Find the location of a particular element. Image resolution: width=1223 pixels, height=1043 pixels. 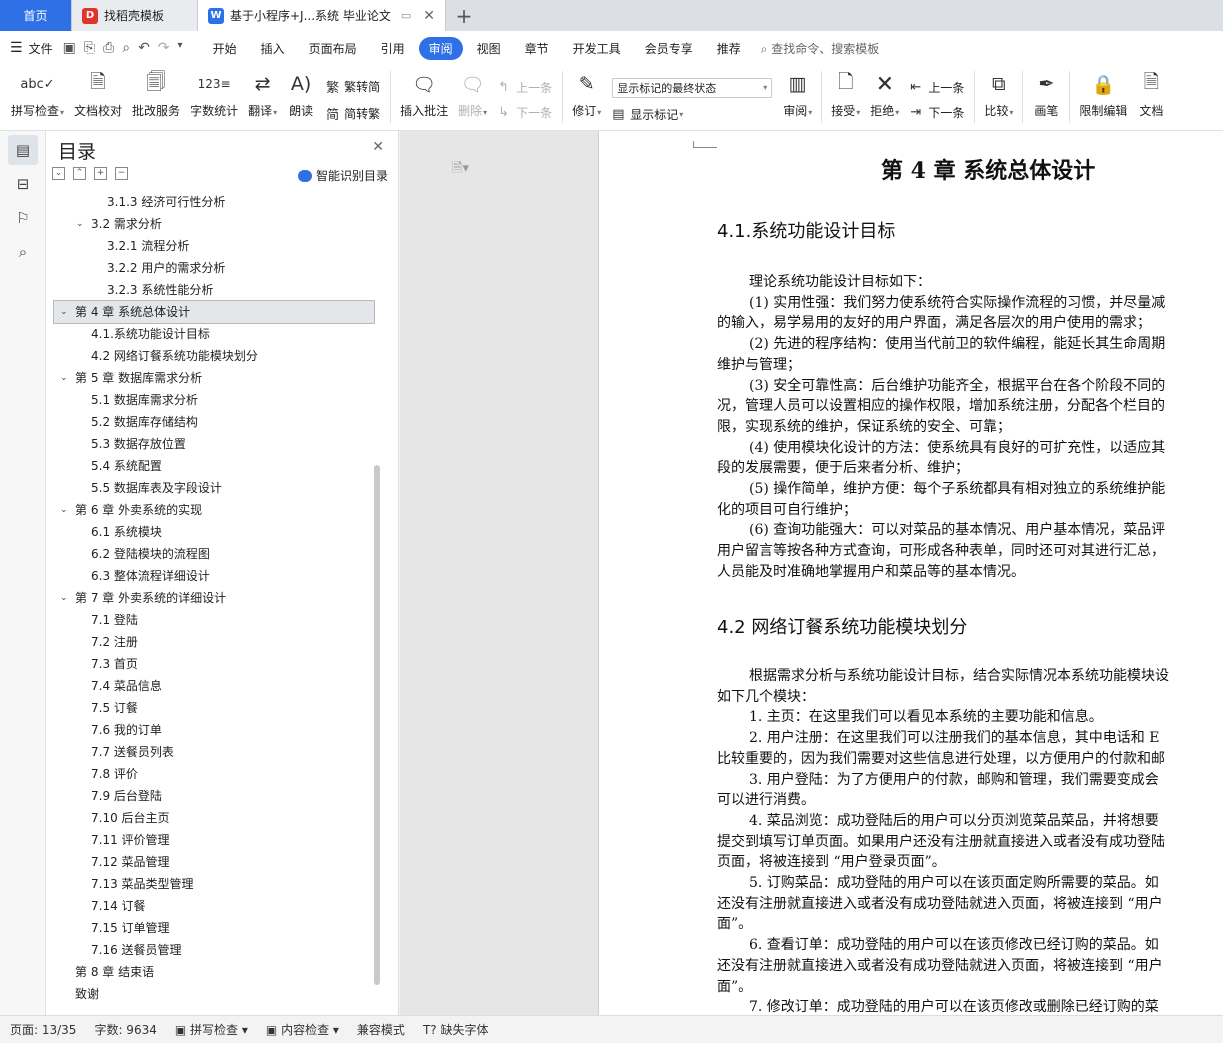

pen-button: ✒ 画笔 is located at coordinates (1046, 96).